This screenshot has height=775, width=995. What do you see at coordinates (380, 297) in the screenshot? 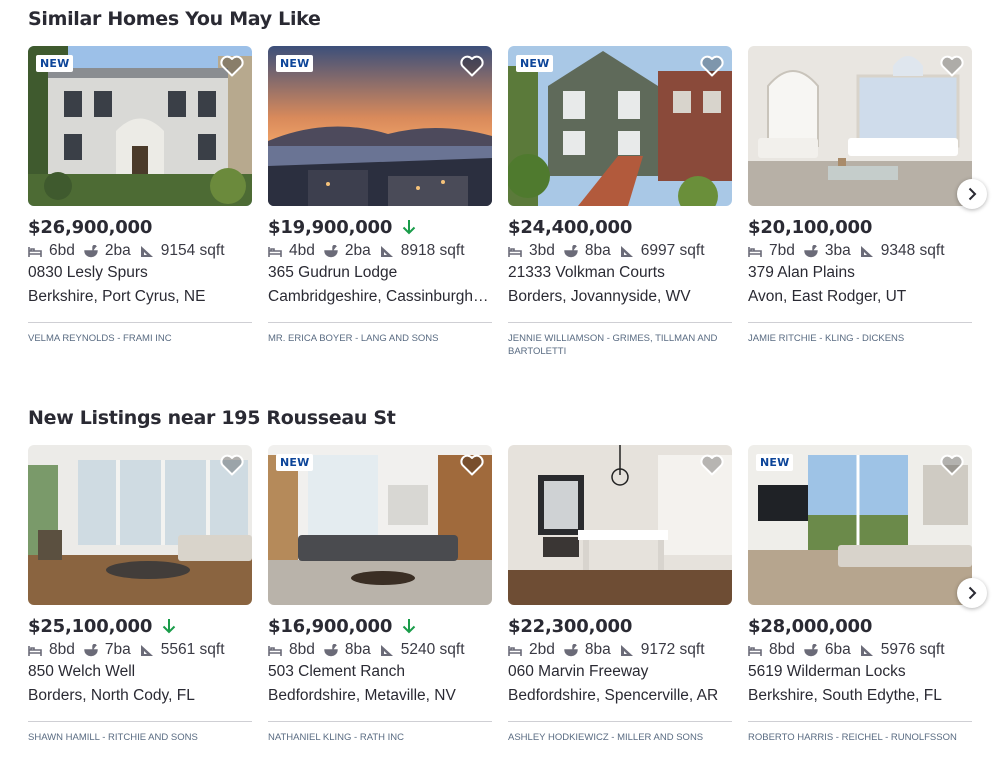
I see `address-locality: Cambridgeshire, Cassinburgh, OH` at bounding box center [380, 297].